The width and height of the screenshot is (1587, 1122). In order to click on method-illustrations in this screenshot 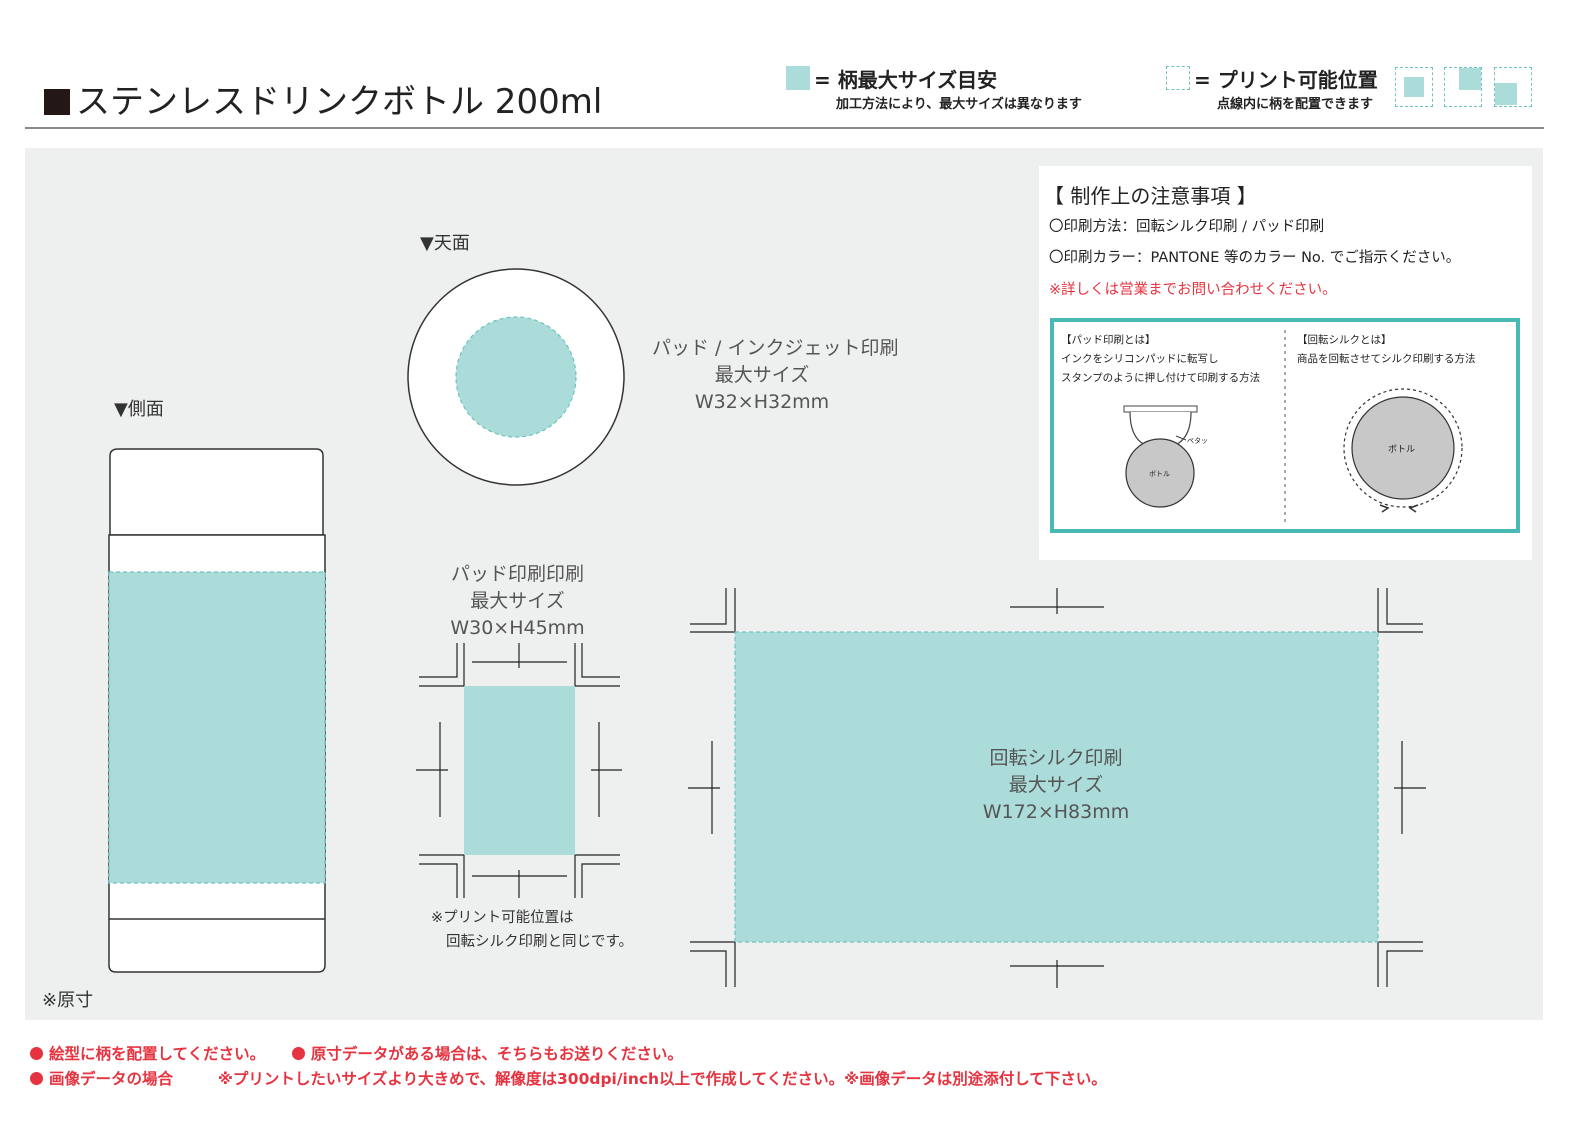, I will do `click(1293, 427)`.